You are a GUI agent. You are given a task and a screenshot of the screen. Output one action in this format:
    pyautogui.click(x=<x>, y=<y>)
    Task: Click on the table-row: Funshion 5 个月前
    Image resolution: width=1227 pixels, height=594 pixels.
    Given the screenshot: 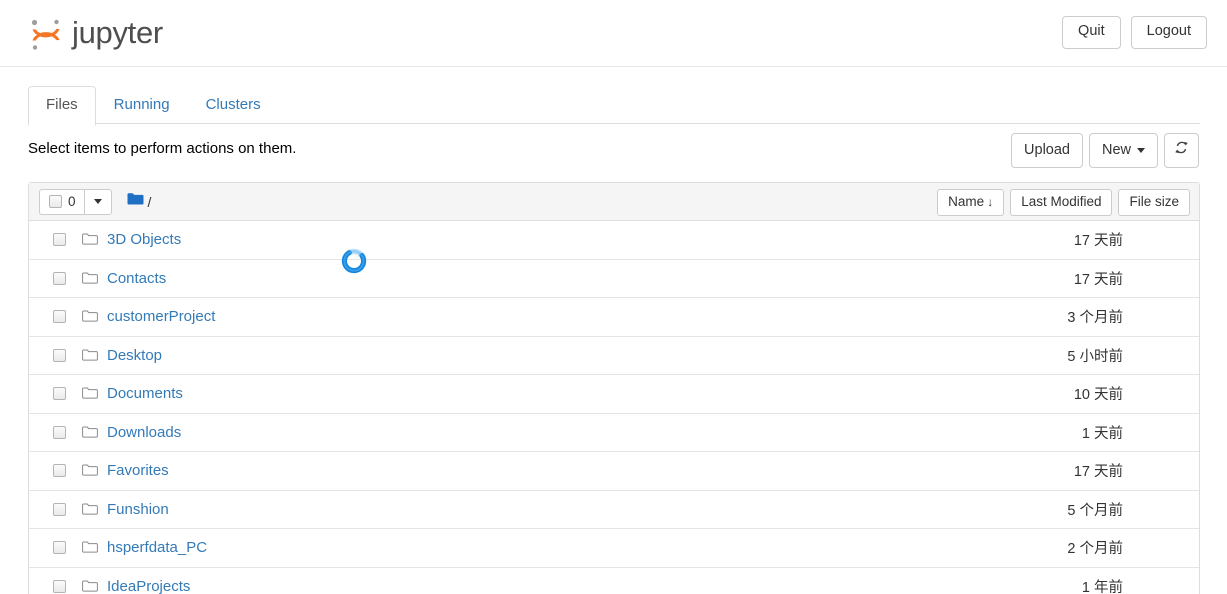 What is the action you would take?
    pyautogui.click(x=614, y=509)
    